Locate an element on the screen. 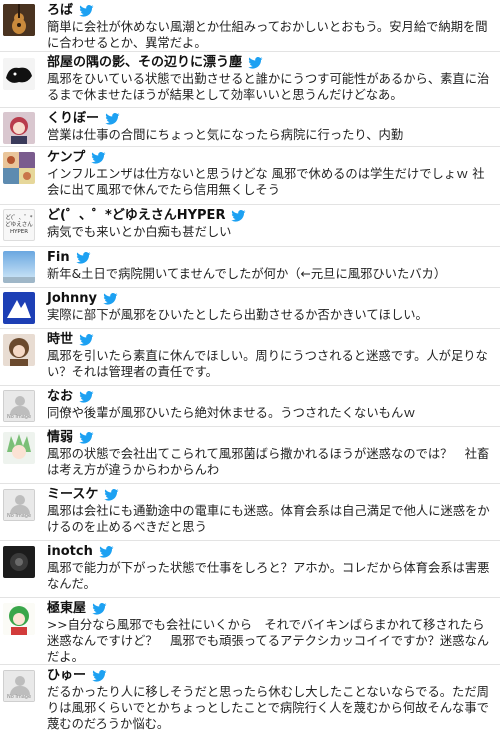 Image resolution: width=500 pixels, height=734 pixels. user-name: ケンプ is located at coordinates (66, 158).